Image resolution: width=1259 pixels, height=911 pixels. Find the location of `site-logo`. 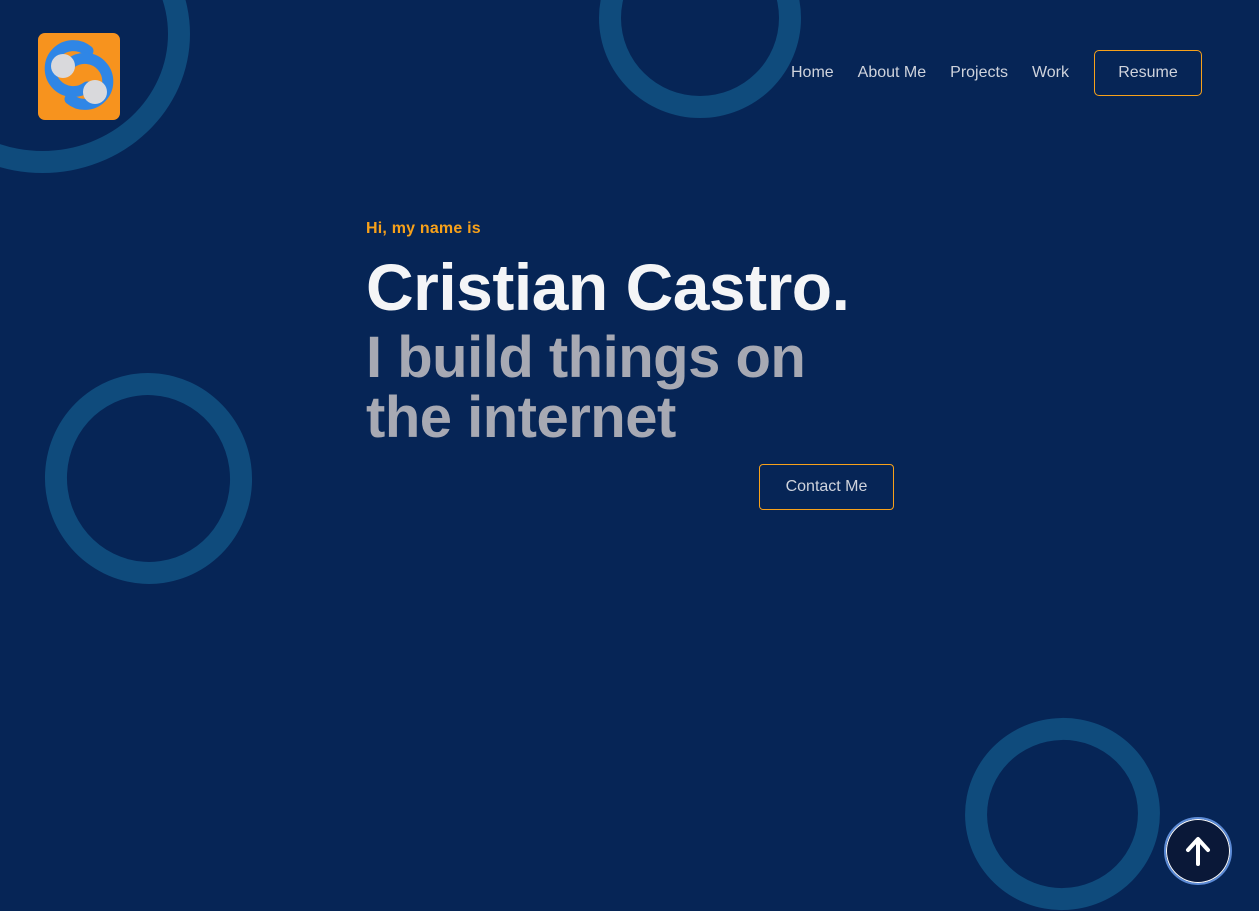

site-logo is located at coordinates (79, 76).